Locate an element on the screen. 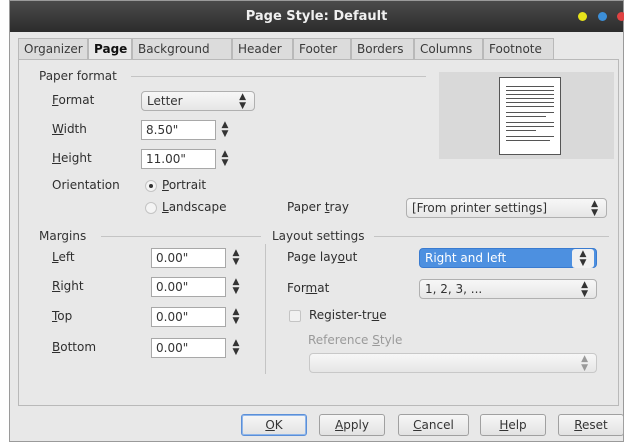 This screenshot has height=442, width=624. height-spinner: ▲ ▼ is located at coordinates (225, 160).